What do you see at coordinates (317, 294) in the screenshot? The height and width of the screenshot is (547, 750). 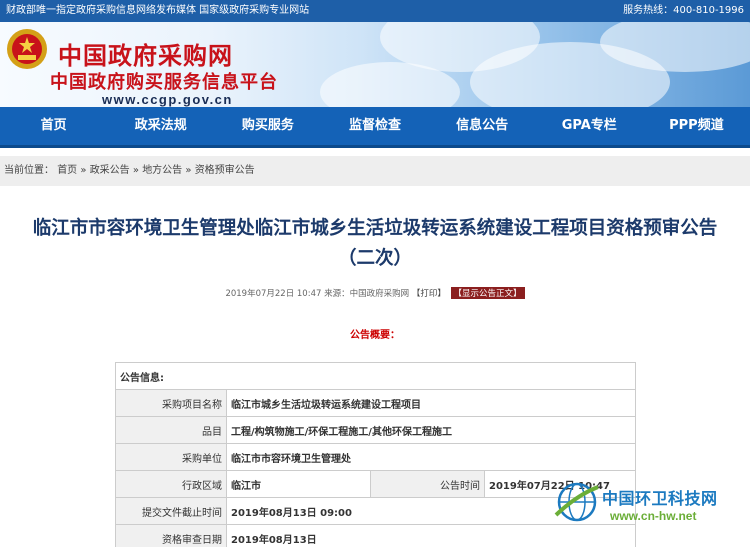 I see `publish-info: 2019年07月22日 10:47 来源：中国政府采购网` at bounding box center [317, 294].